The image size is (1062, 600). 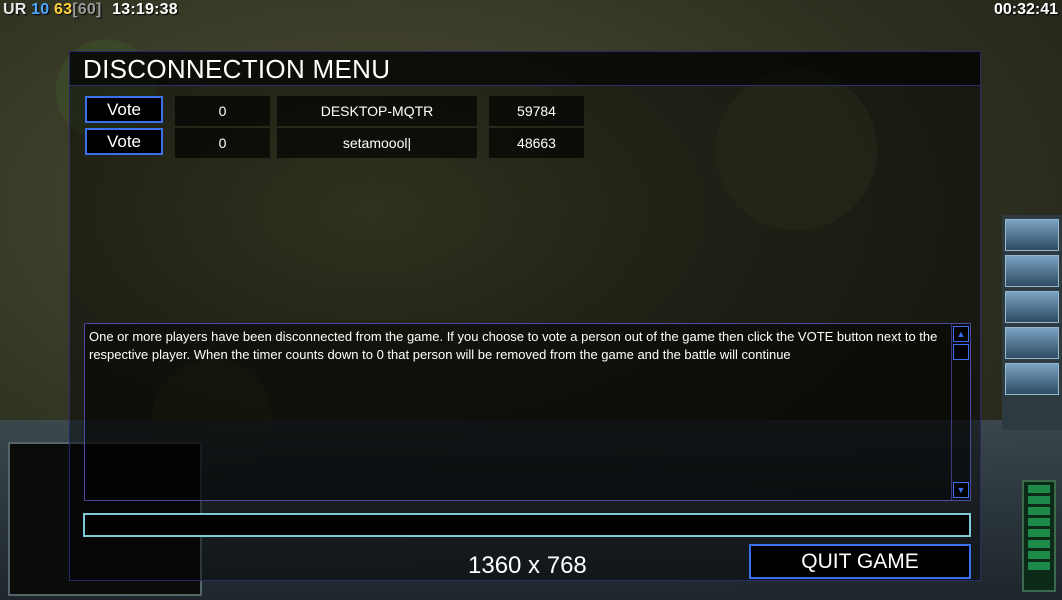 I want to click on scroll-down-icon: ▼, so click(x=961, y=490).